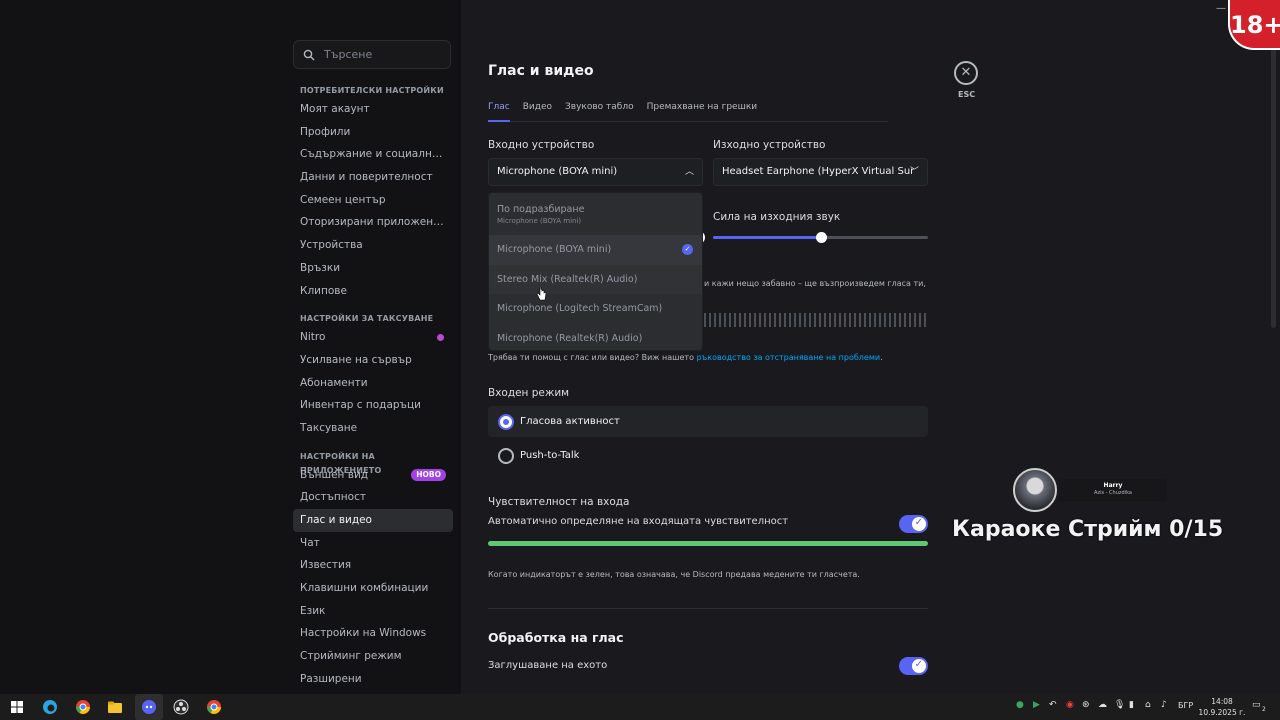 The height and width of the screenshot is (720, 1280). What do you see at coordinates (149, 707) in the screenshot?
I see `discord-icon` at bounding box center [149, 707].